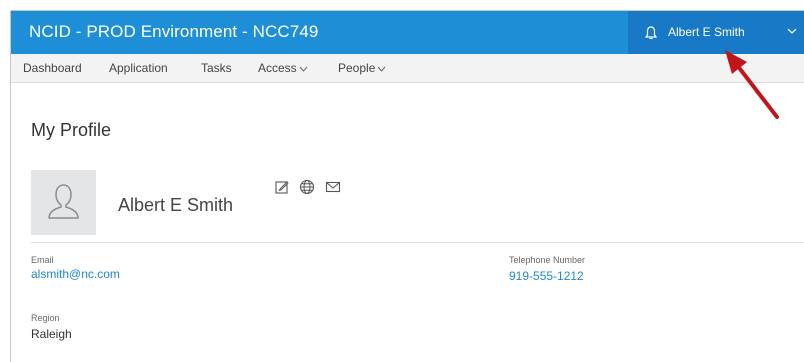 This screenshot has width=804, height=362. What do you see at coordinates (138, 68) in the screenshot?
I see `nav-application: Application` at bounding box center [138, 68].